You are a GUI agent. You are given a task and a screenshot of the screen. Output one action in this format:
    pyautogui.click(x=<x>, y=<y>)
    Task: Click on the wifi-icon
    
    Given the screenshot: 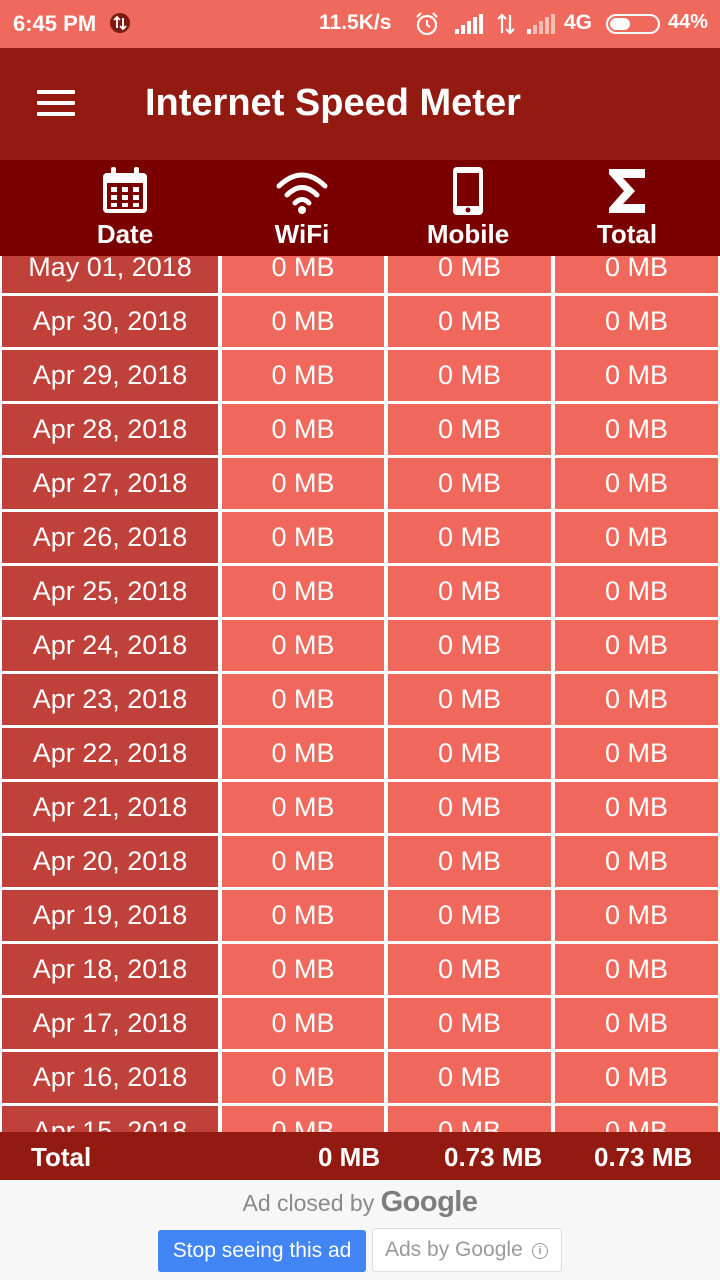 What is the action you would take?
    pyautogui.click(x=302, y=193)
    